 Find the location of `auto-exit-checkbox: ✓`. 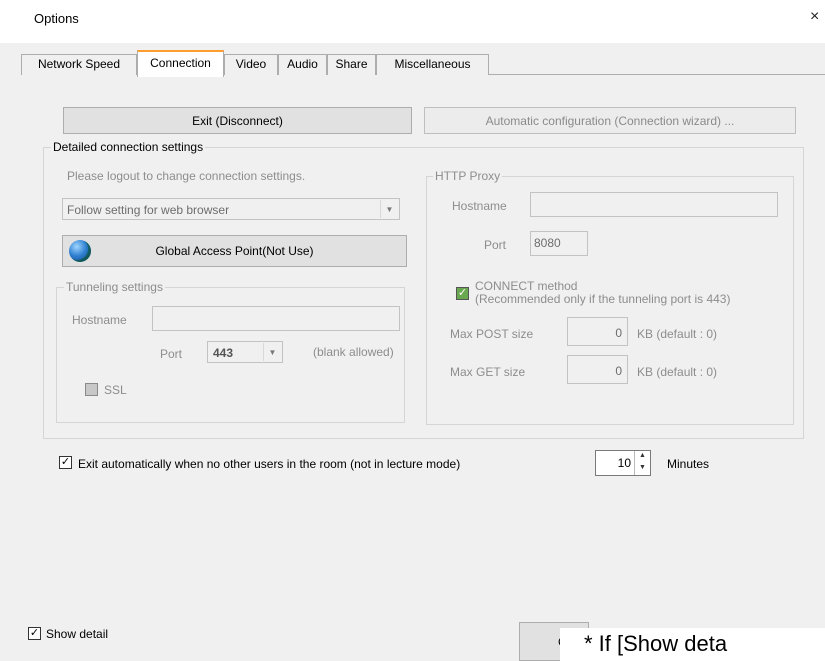

auto-exit-checkbox: ✓ is located at coordinates (65, 462).